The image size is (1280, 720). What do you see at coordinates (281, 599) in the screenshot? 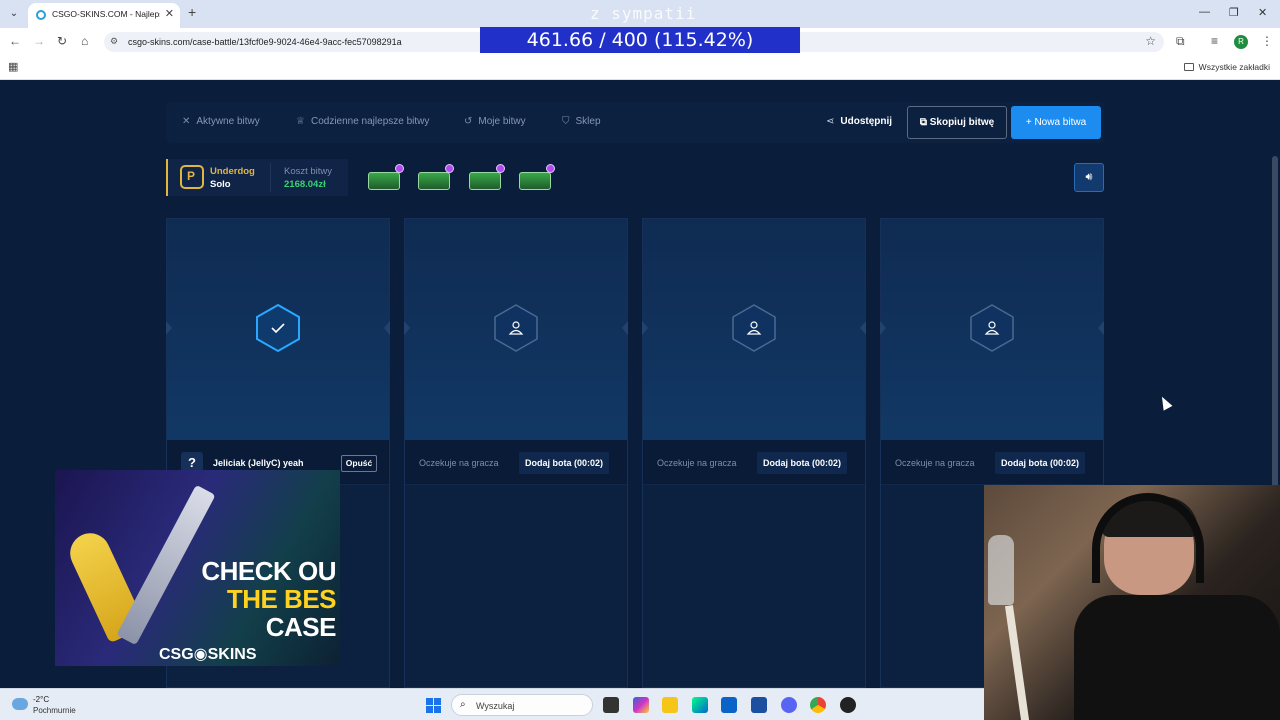
I see `ad-line-2: THE BES` at bounding box center [281, 599].